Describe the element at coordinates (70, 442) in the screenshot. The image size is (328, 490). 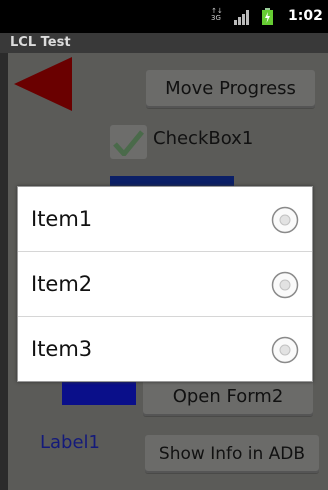
I see `label1: Label1` at that location.